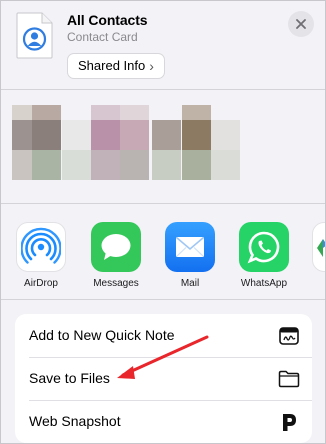 The width and height of the screenshot is (326, 444). I want to click on whatsapp-icon, so click(264, 247).